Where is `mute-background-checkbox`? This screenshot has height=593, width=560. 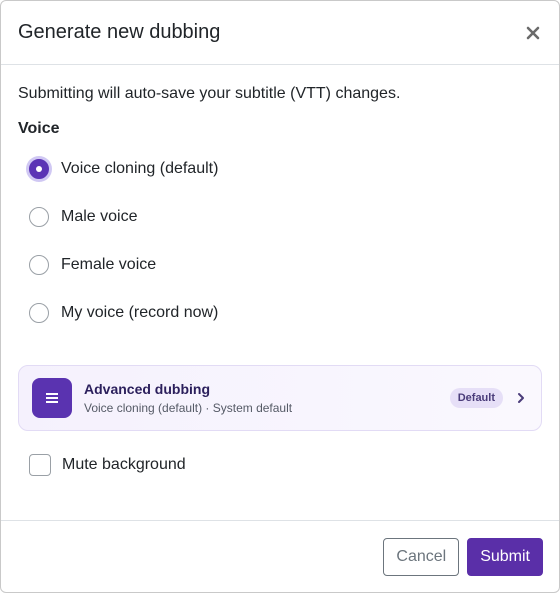 mute-background-checkbox is located at coordinates (40, 465).